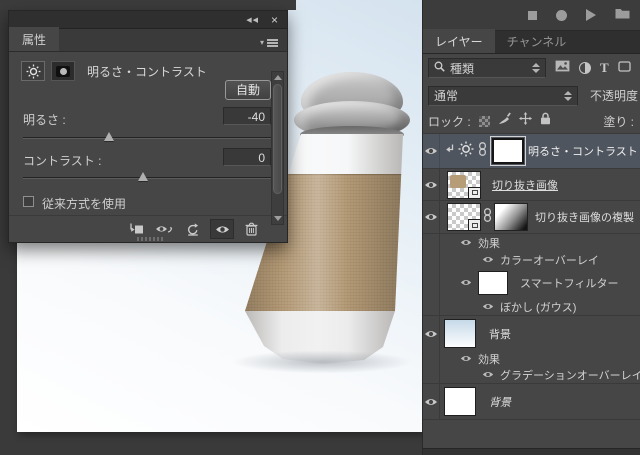 This screenshot has width=640, height=455. I want to click on effects-row: 効果, so click(531, 242).